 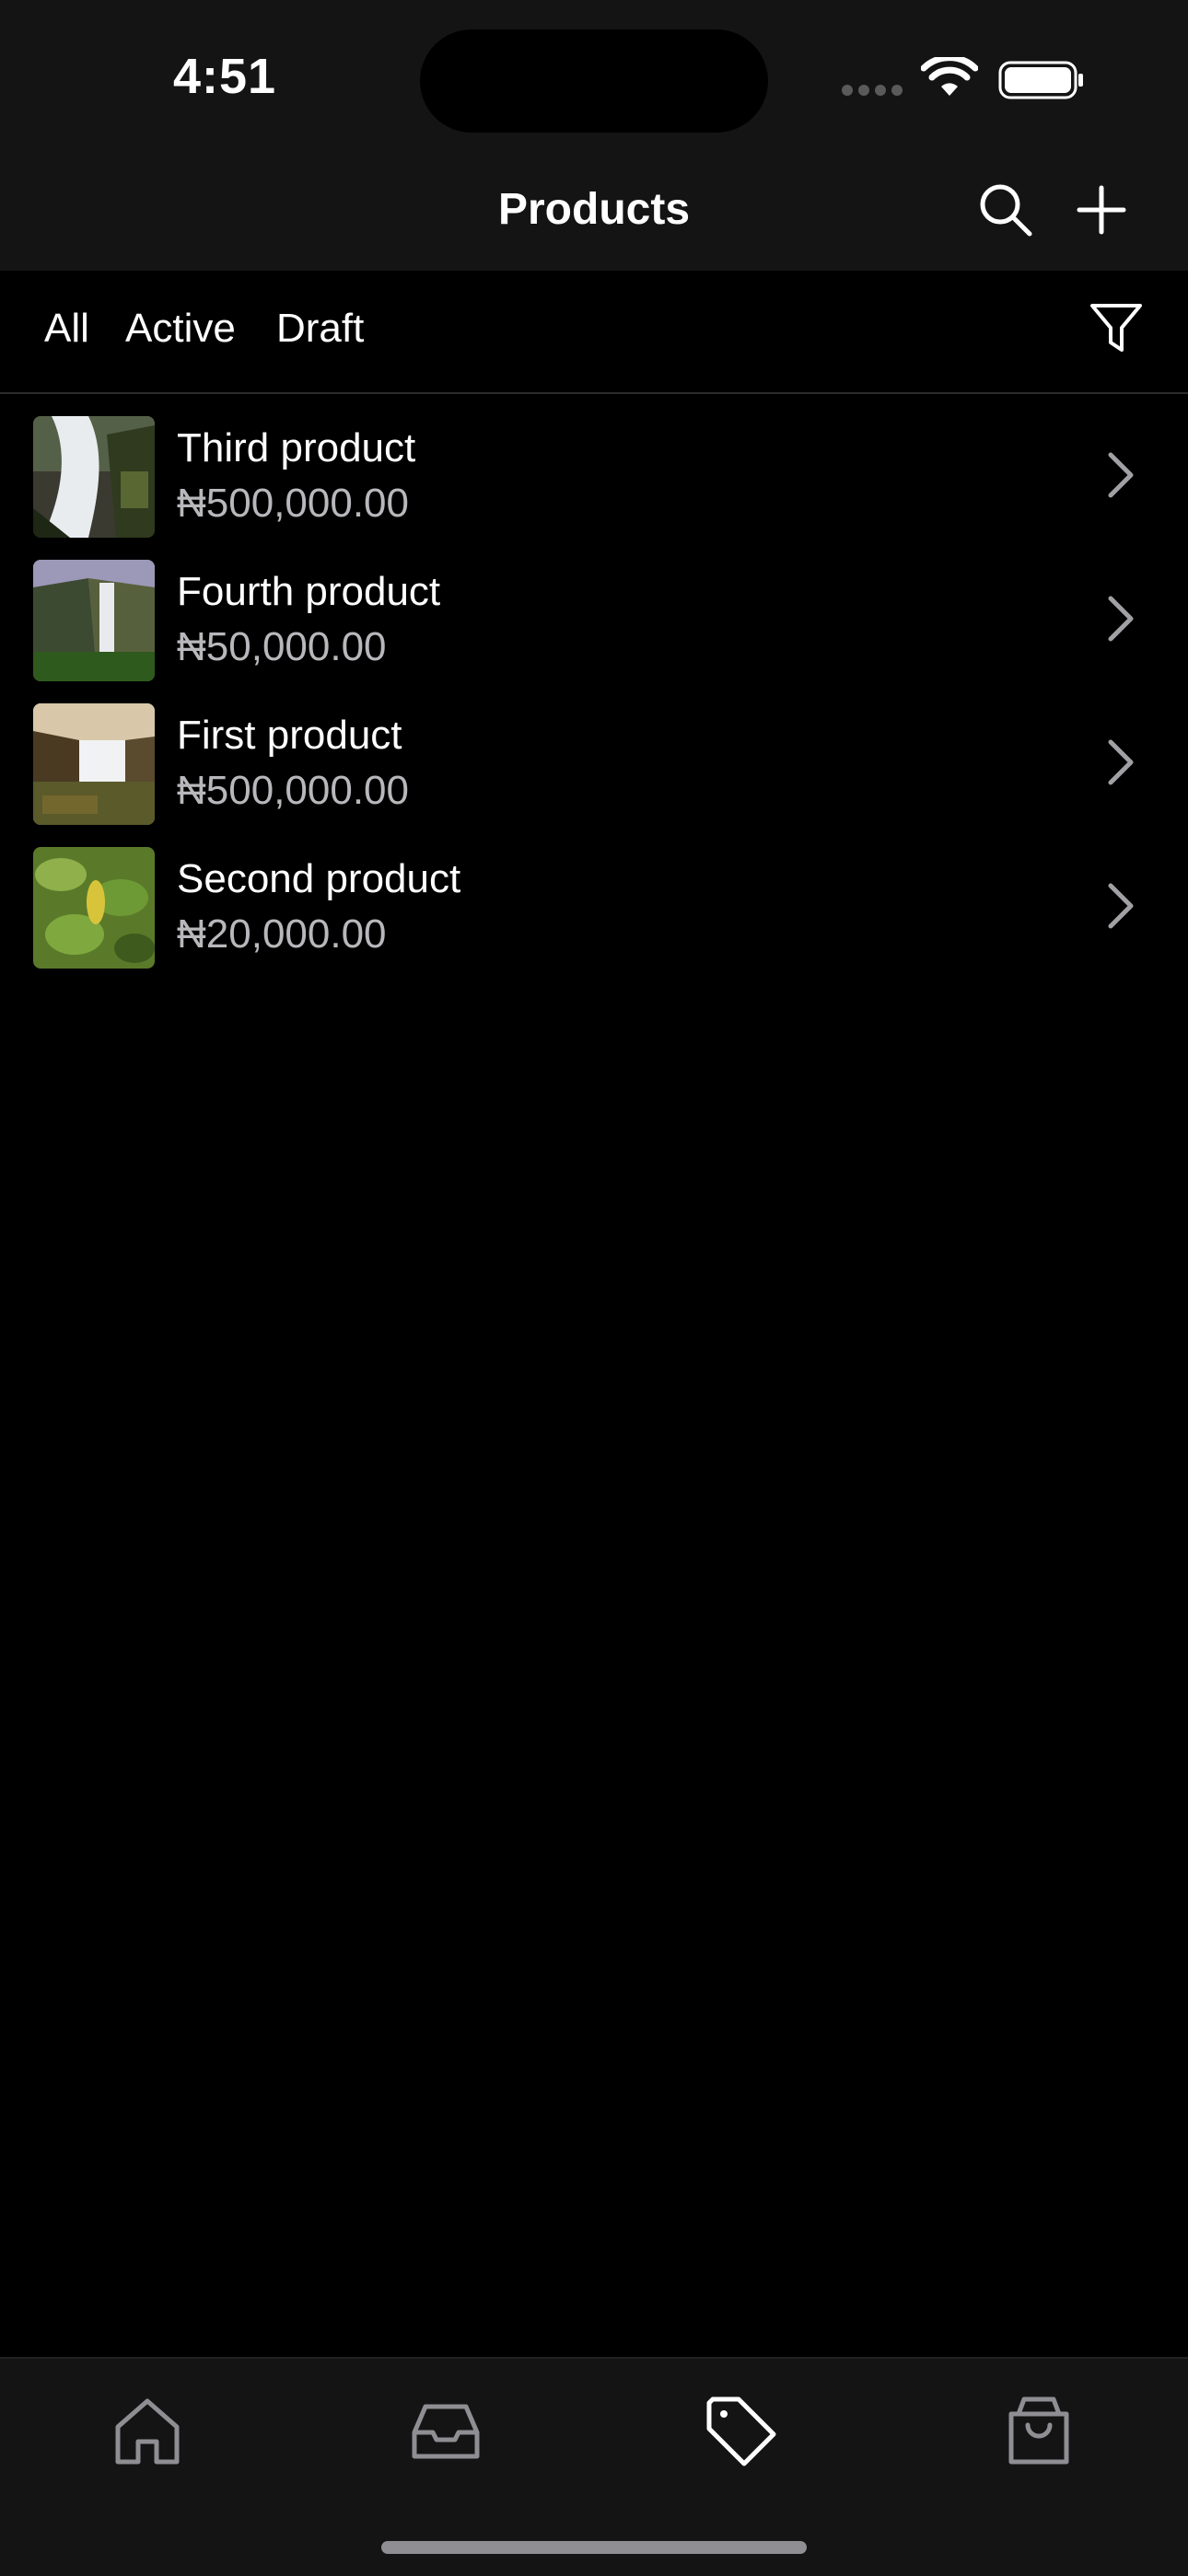 What do you see at coordinates (1038, 2430) in the screenshot?
I see `tab-orders` at bounding box center [1038, 2430].